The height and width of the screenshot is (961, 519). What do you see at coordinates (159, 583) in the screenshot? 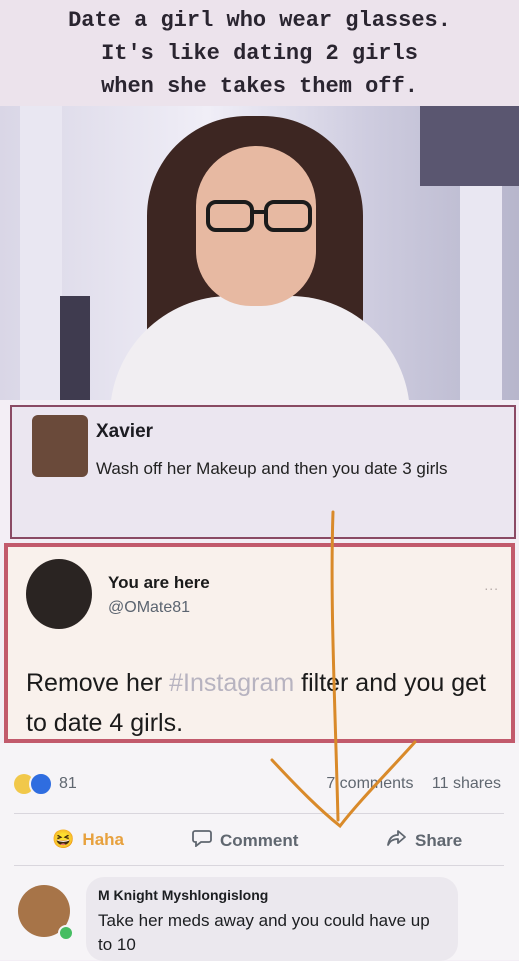
I see `tweet-author-name: You are here` at bounding box center [159, 583].